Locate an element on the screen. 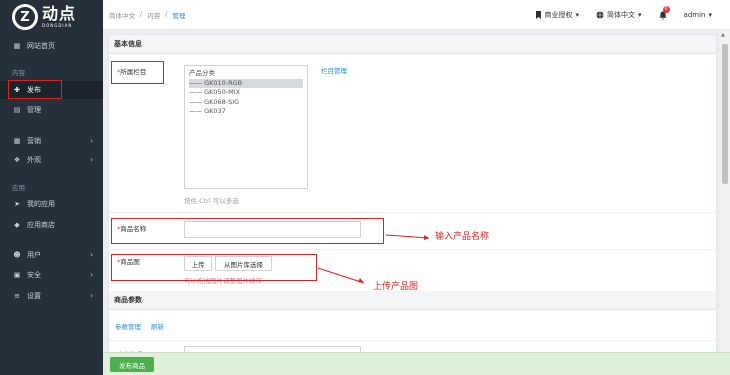  annotation-product-name: 输入产品名称 is located at coordinates (462, 237).